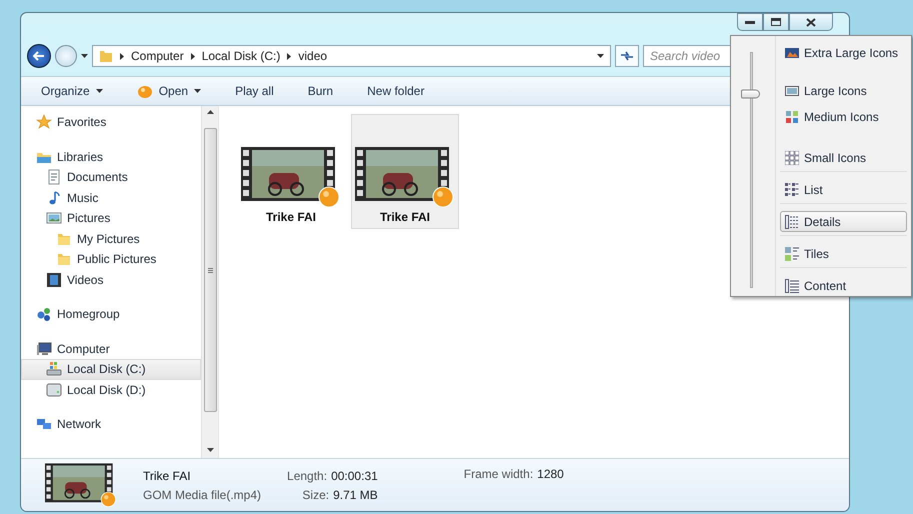 This screenshot has height=514, width=913. What do you see at coordinates (111, 348) in the screenshot?
I see `nav-item: Computer` at bounding box center [111, 348].